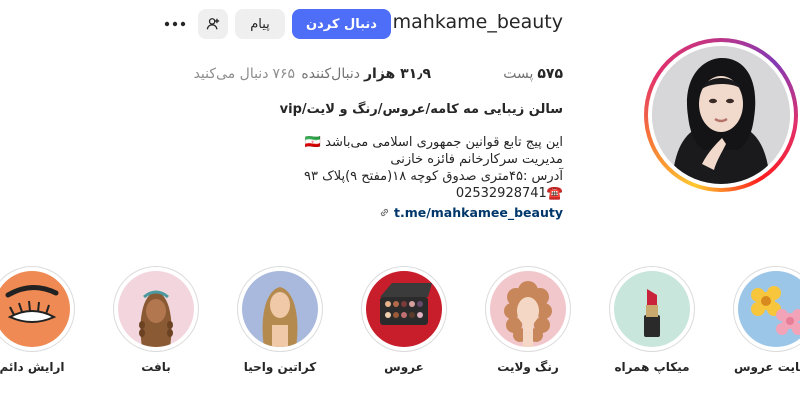 The height and width of the screenshot is (400, 800). Describe the element at coordinates (156, 309) in the screenshot. I see `braided-hair-icon` at that location.